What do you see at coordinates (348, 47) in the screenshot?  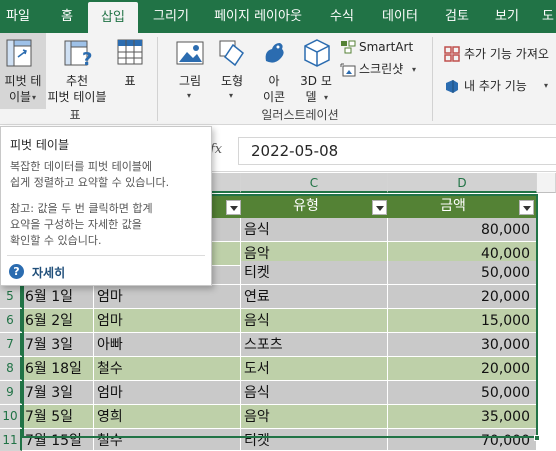 I see `smartart-icon` at bounding box center [348, 47].